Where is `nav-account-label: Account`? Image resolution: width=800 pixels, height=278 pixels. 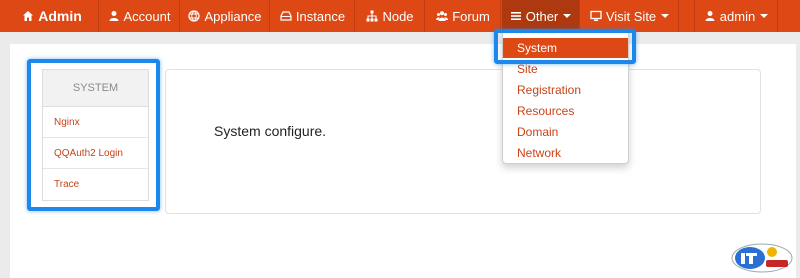
nav-account-label: Account is located at coordinates (147, 16).